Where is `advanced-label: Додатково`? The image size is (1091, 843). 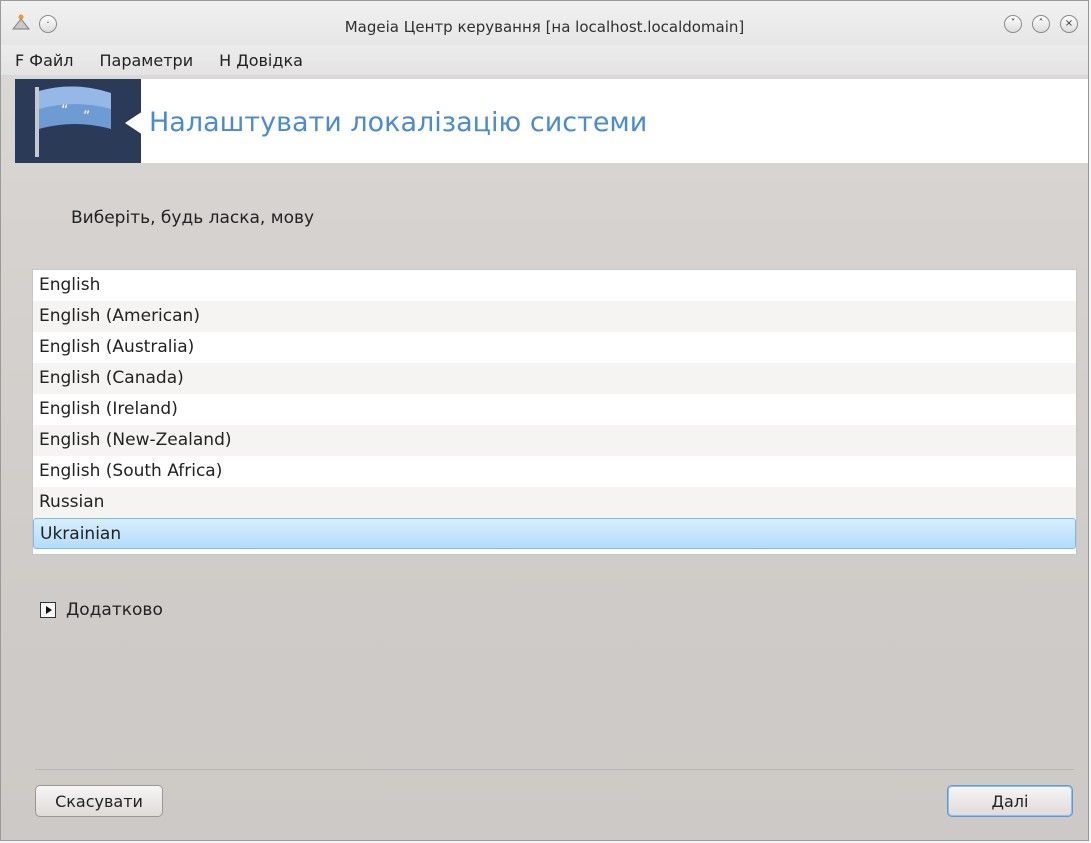 advanced-label: Додатково is located at coordinates (114, 610).